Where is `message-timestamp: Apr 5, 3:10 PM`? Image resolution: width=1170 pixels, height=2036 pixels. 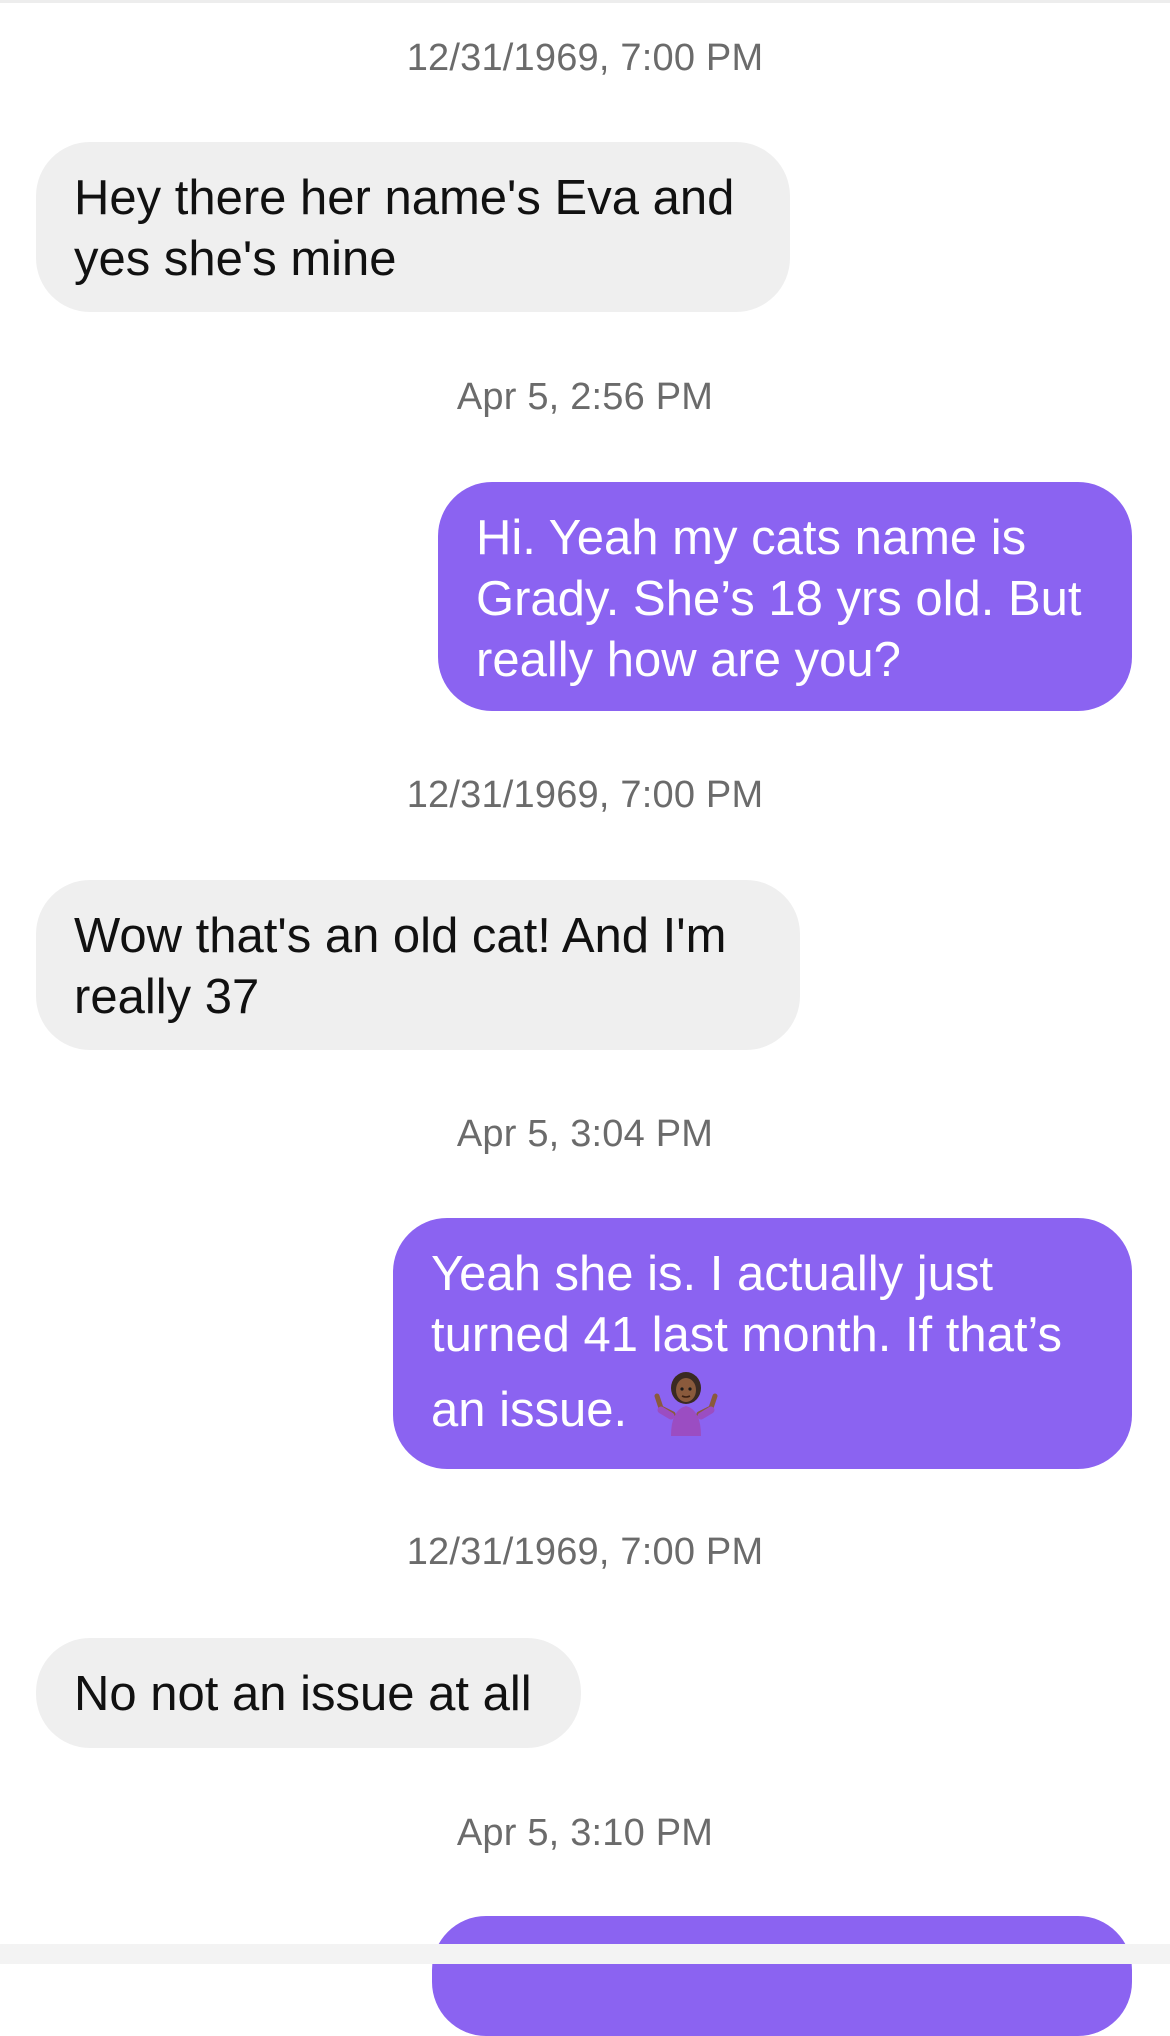
message-timestamp: Apr 5, 3:10 PM is located at coordinates (585, 1833).